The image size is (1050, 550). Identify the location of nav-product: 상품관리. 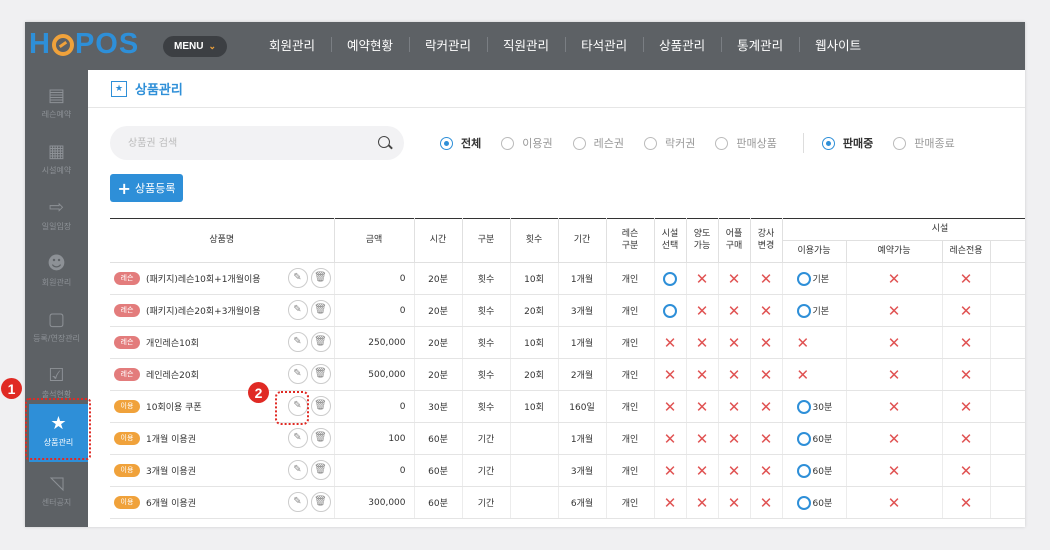
(682, 44).